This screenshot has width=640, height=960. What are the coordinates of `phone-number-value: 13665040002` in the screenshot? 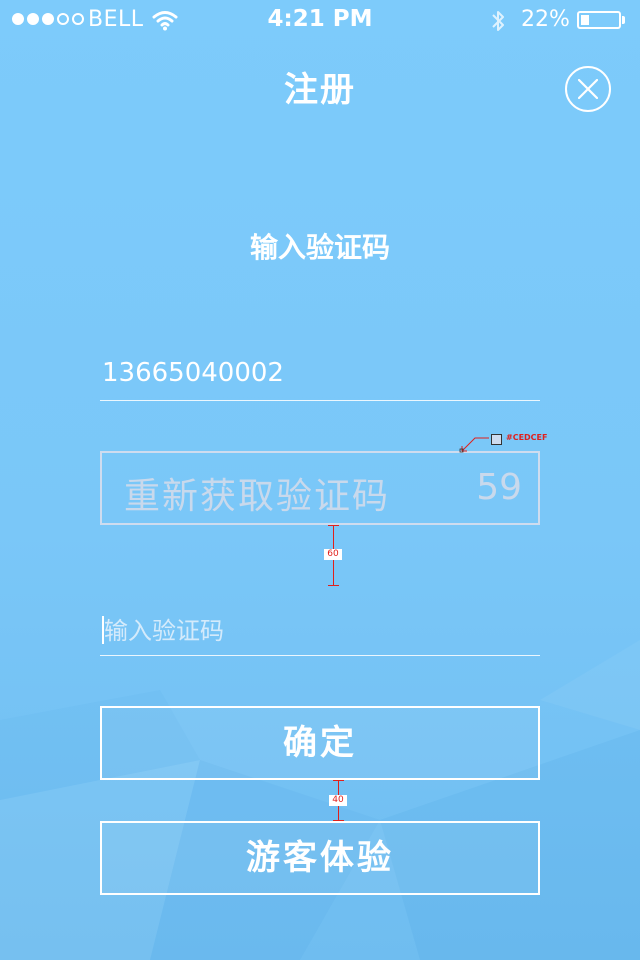 It's located at (193, 373).